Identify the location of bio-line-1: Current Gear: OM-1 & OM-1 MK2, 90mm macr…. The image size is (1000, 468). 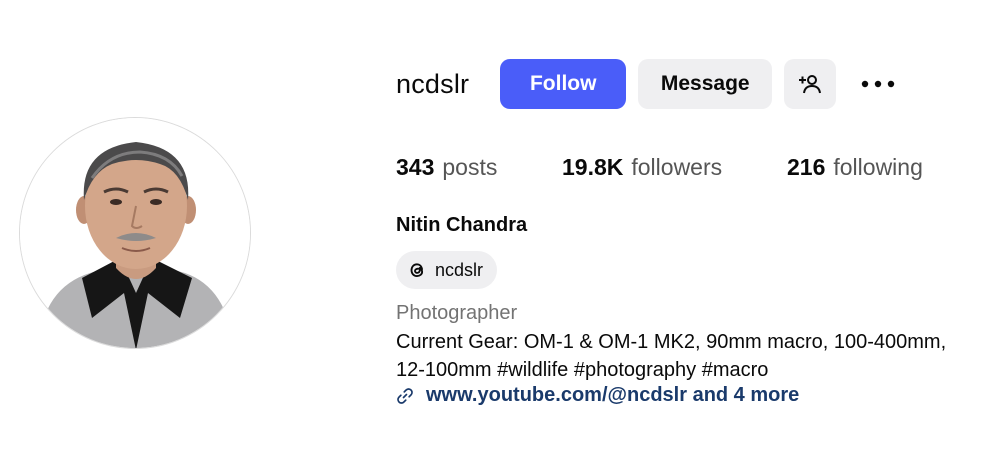
(671, 342).